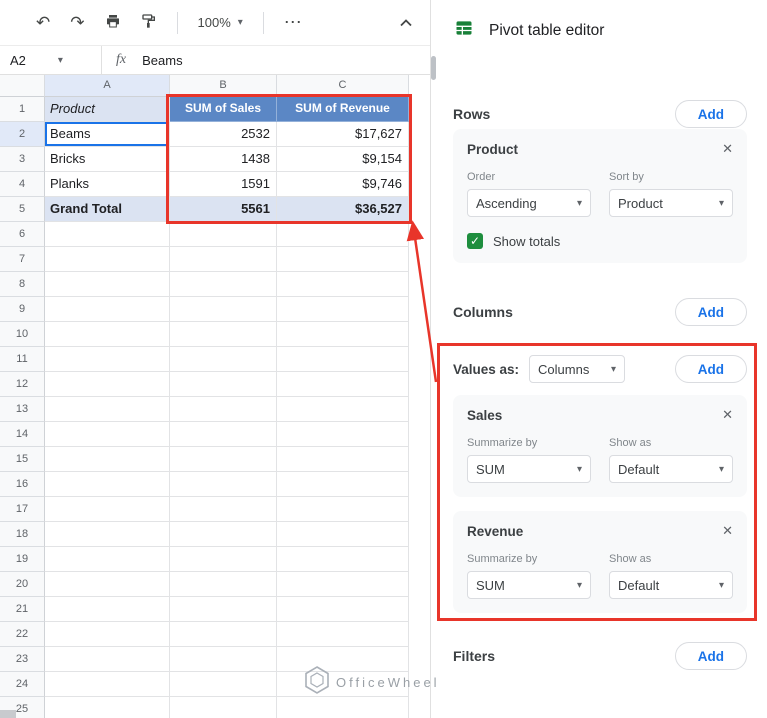  Describe the element at coordinates (710, 656) in the screenshot. I see `add-filters-button: Add` at that location.